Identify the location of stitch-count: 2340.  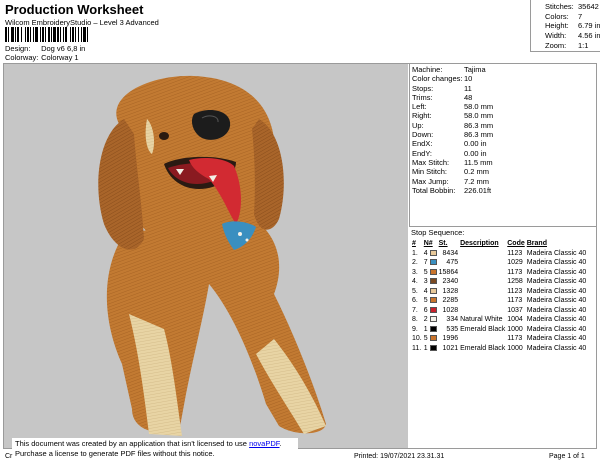
(450, 281).